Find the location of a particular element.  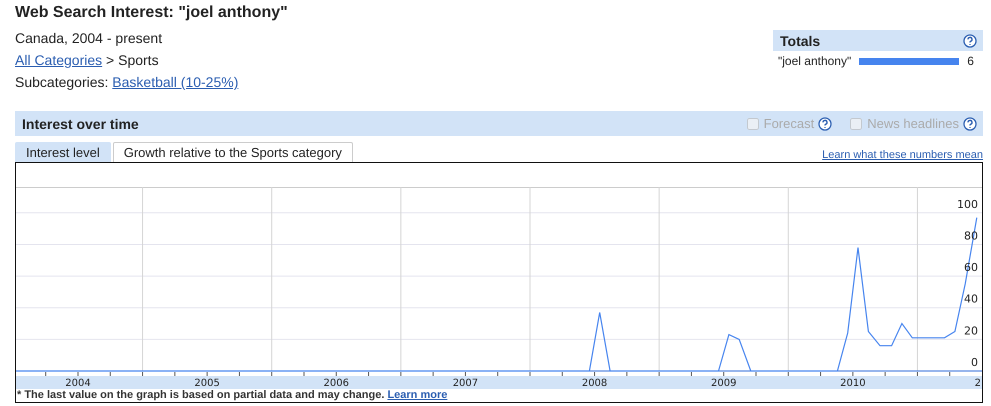

axis-label: 2006 is located at coordinates (336, 383).